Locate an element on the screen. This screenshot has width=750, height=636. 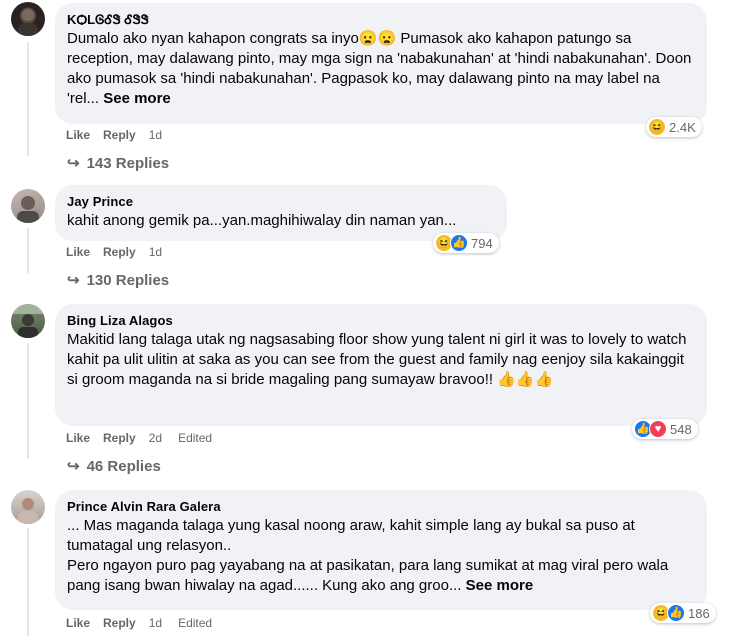
comment-author: Jay Prince is located at coordinates (281, 201).